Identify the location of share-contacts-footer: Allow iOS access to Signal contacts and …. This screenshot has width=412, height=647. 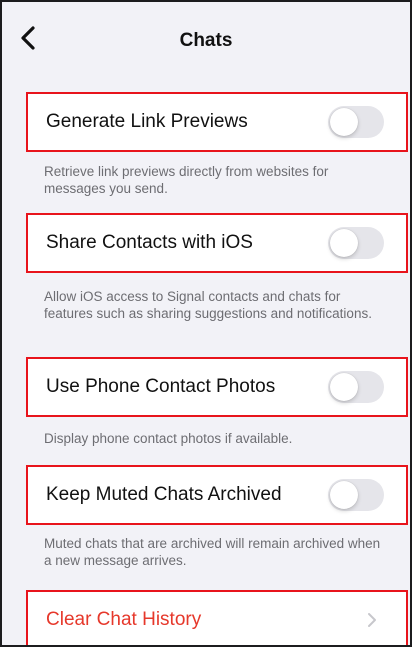
(208, 305).